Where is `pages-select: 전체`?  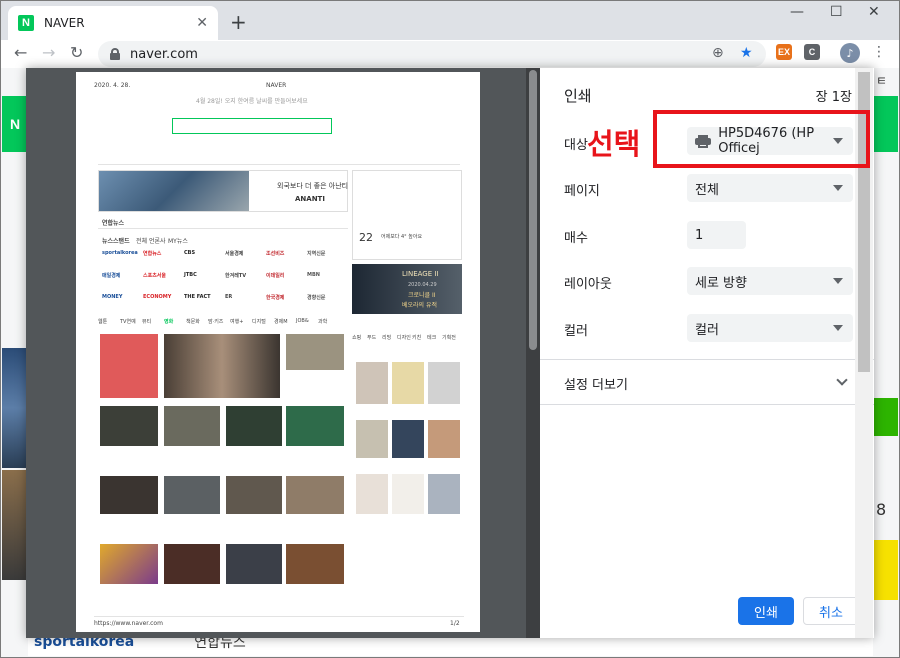
pages-select: 전체 is located at coordinates (770, 188).